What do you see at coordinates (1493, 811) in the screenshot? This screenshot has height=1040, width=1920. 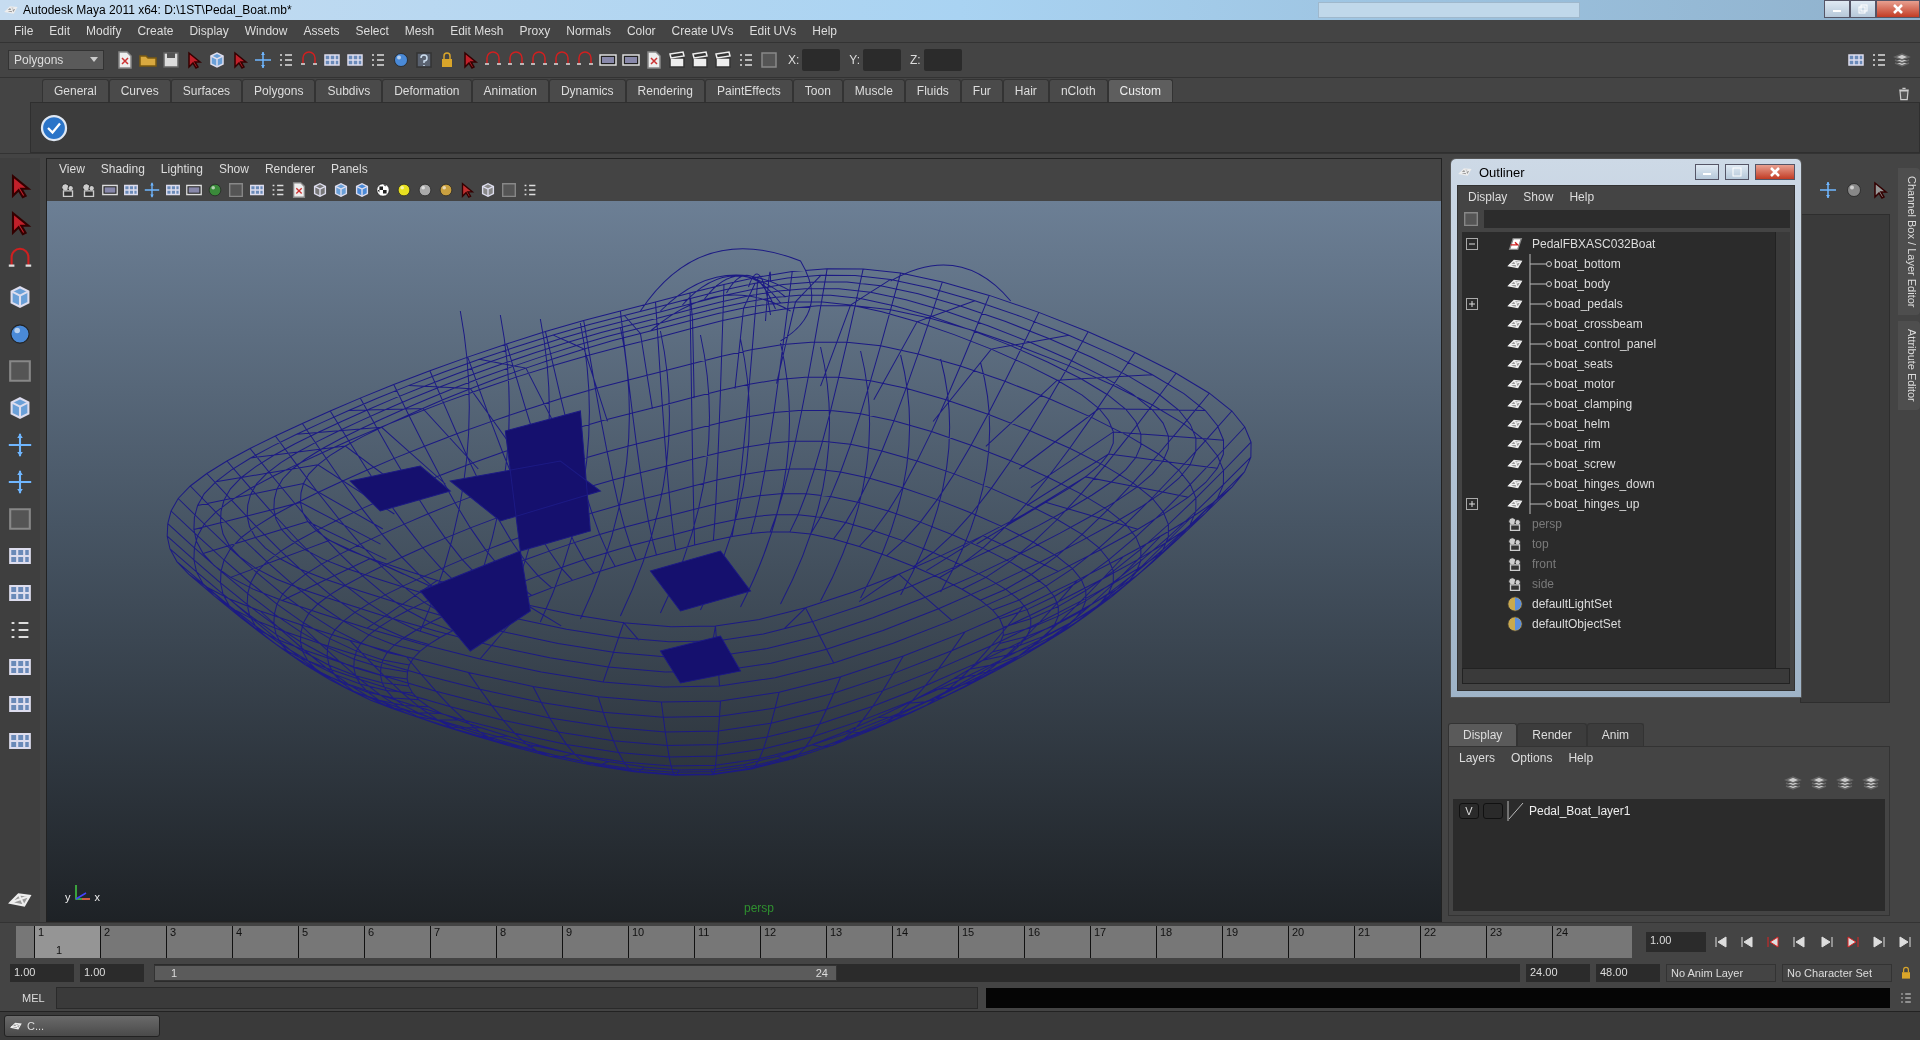 I see `template-toggle` at bounding box center [1493, 811].